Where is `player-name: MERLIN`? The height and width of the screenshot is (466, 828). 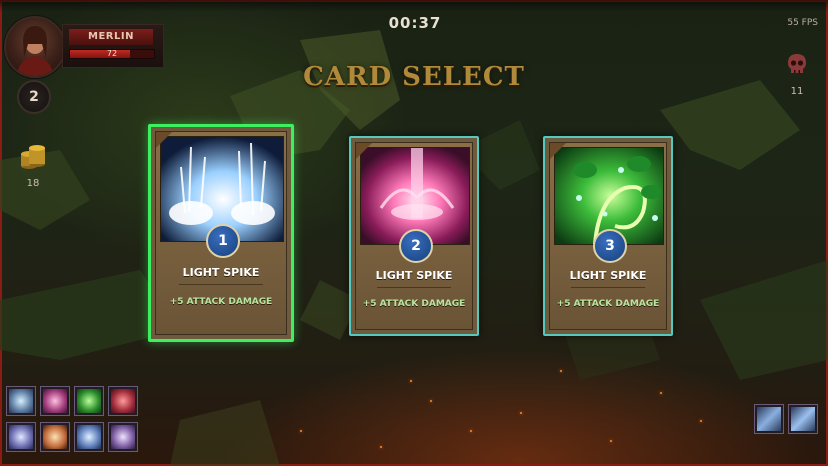
player-name: MERLIN is located at coordinates (111, 37).